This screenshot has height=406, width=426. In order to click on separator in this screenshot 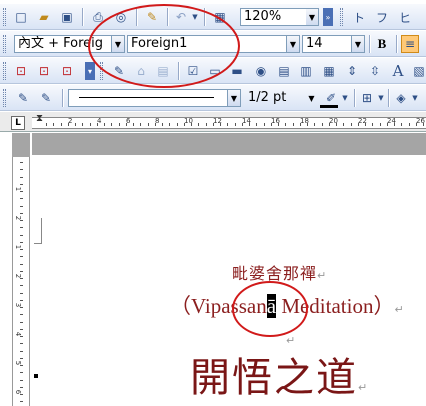, I will do `click(82, 17)`.